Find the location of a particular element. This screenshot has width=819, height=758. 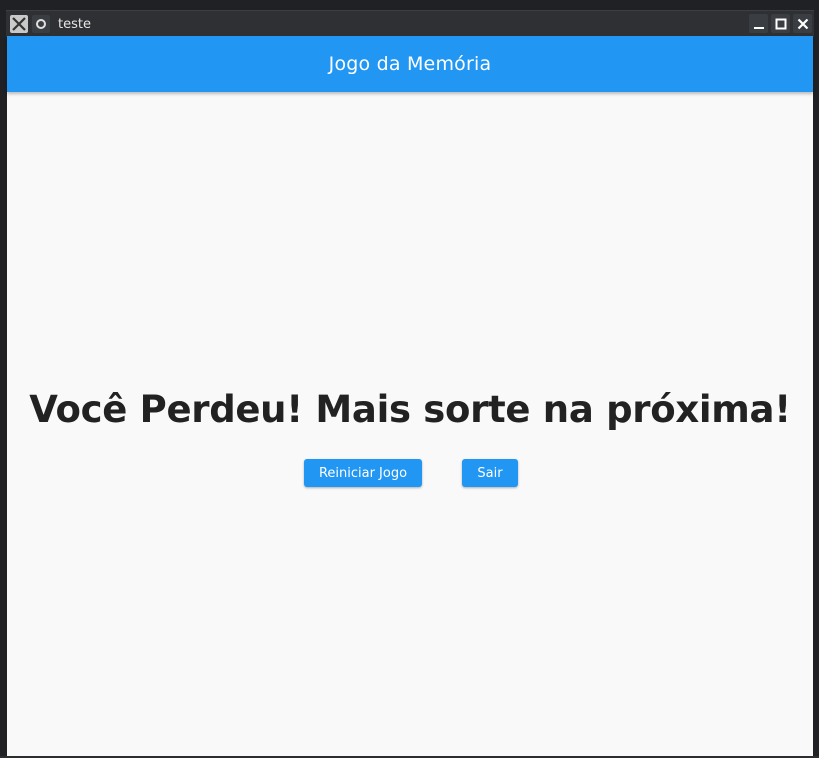

window-controls is located at coordinates (780, 23).